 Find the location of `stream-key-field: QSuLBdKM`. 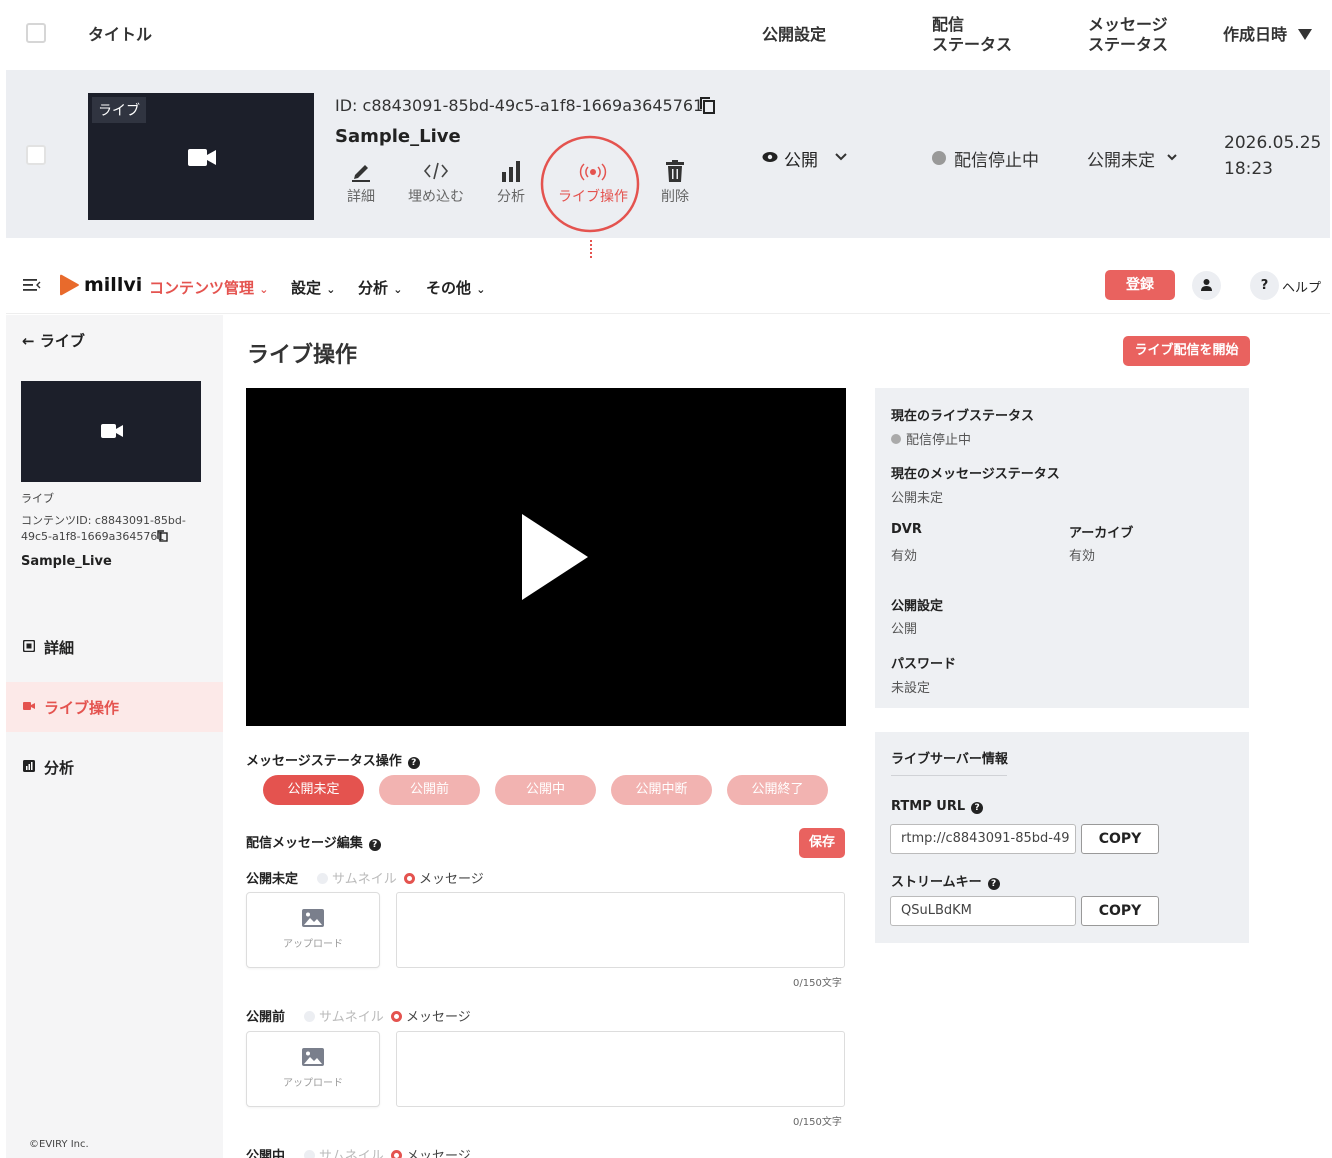

stream-key-field: QSuLBdKM is located at coordinates (983, 911).